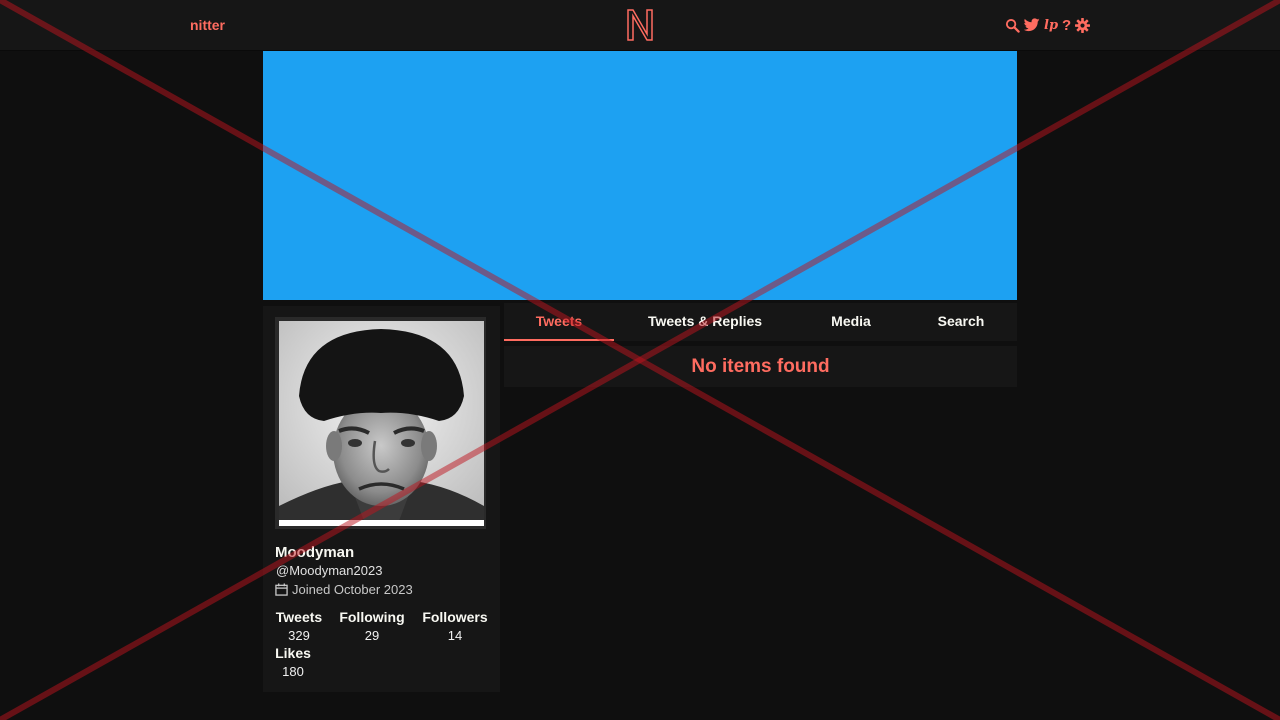  I want to click on twitter-icon, so click(1032, 25).